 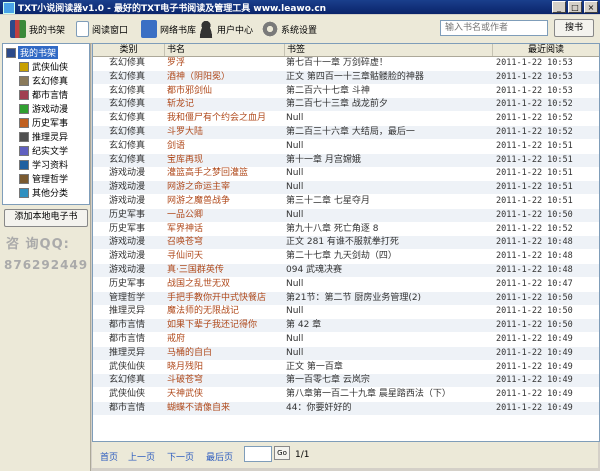 I want to click on sidebar-item-tuili: 推理灵异, so click(x=43, y=136).